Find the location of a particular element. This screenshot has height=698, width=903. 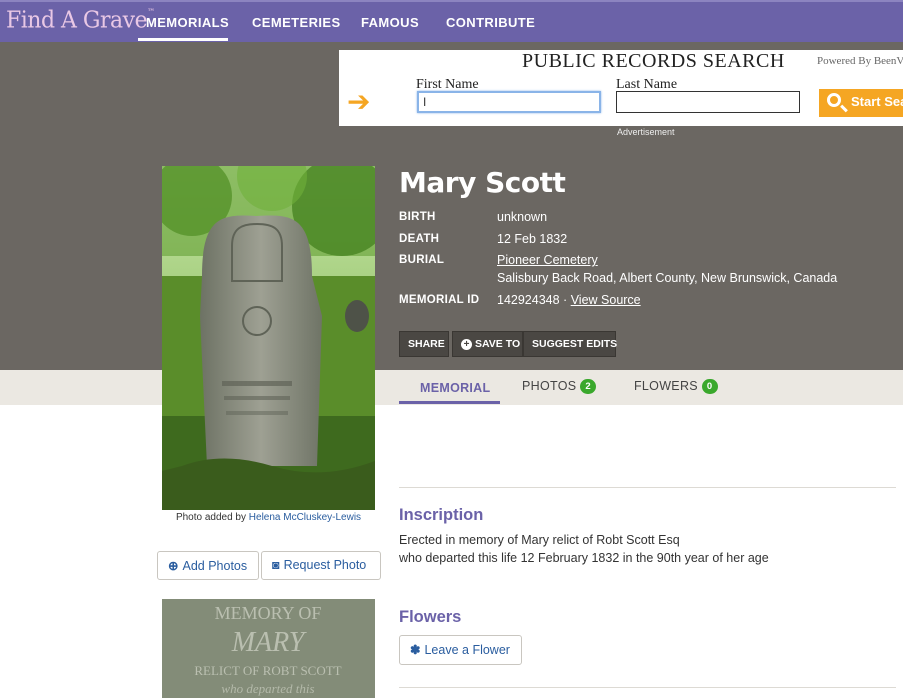

tab-memorial: MEMORIAL is located at coordinates (455, 388).